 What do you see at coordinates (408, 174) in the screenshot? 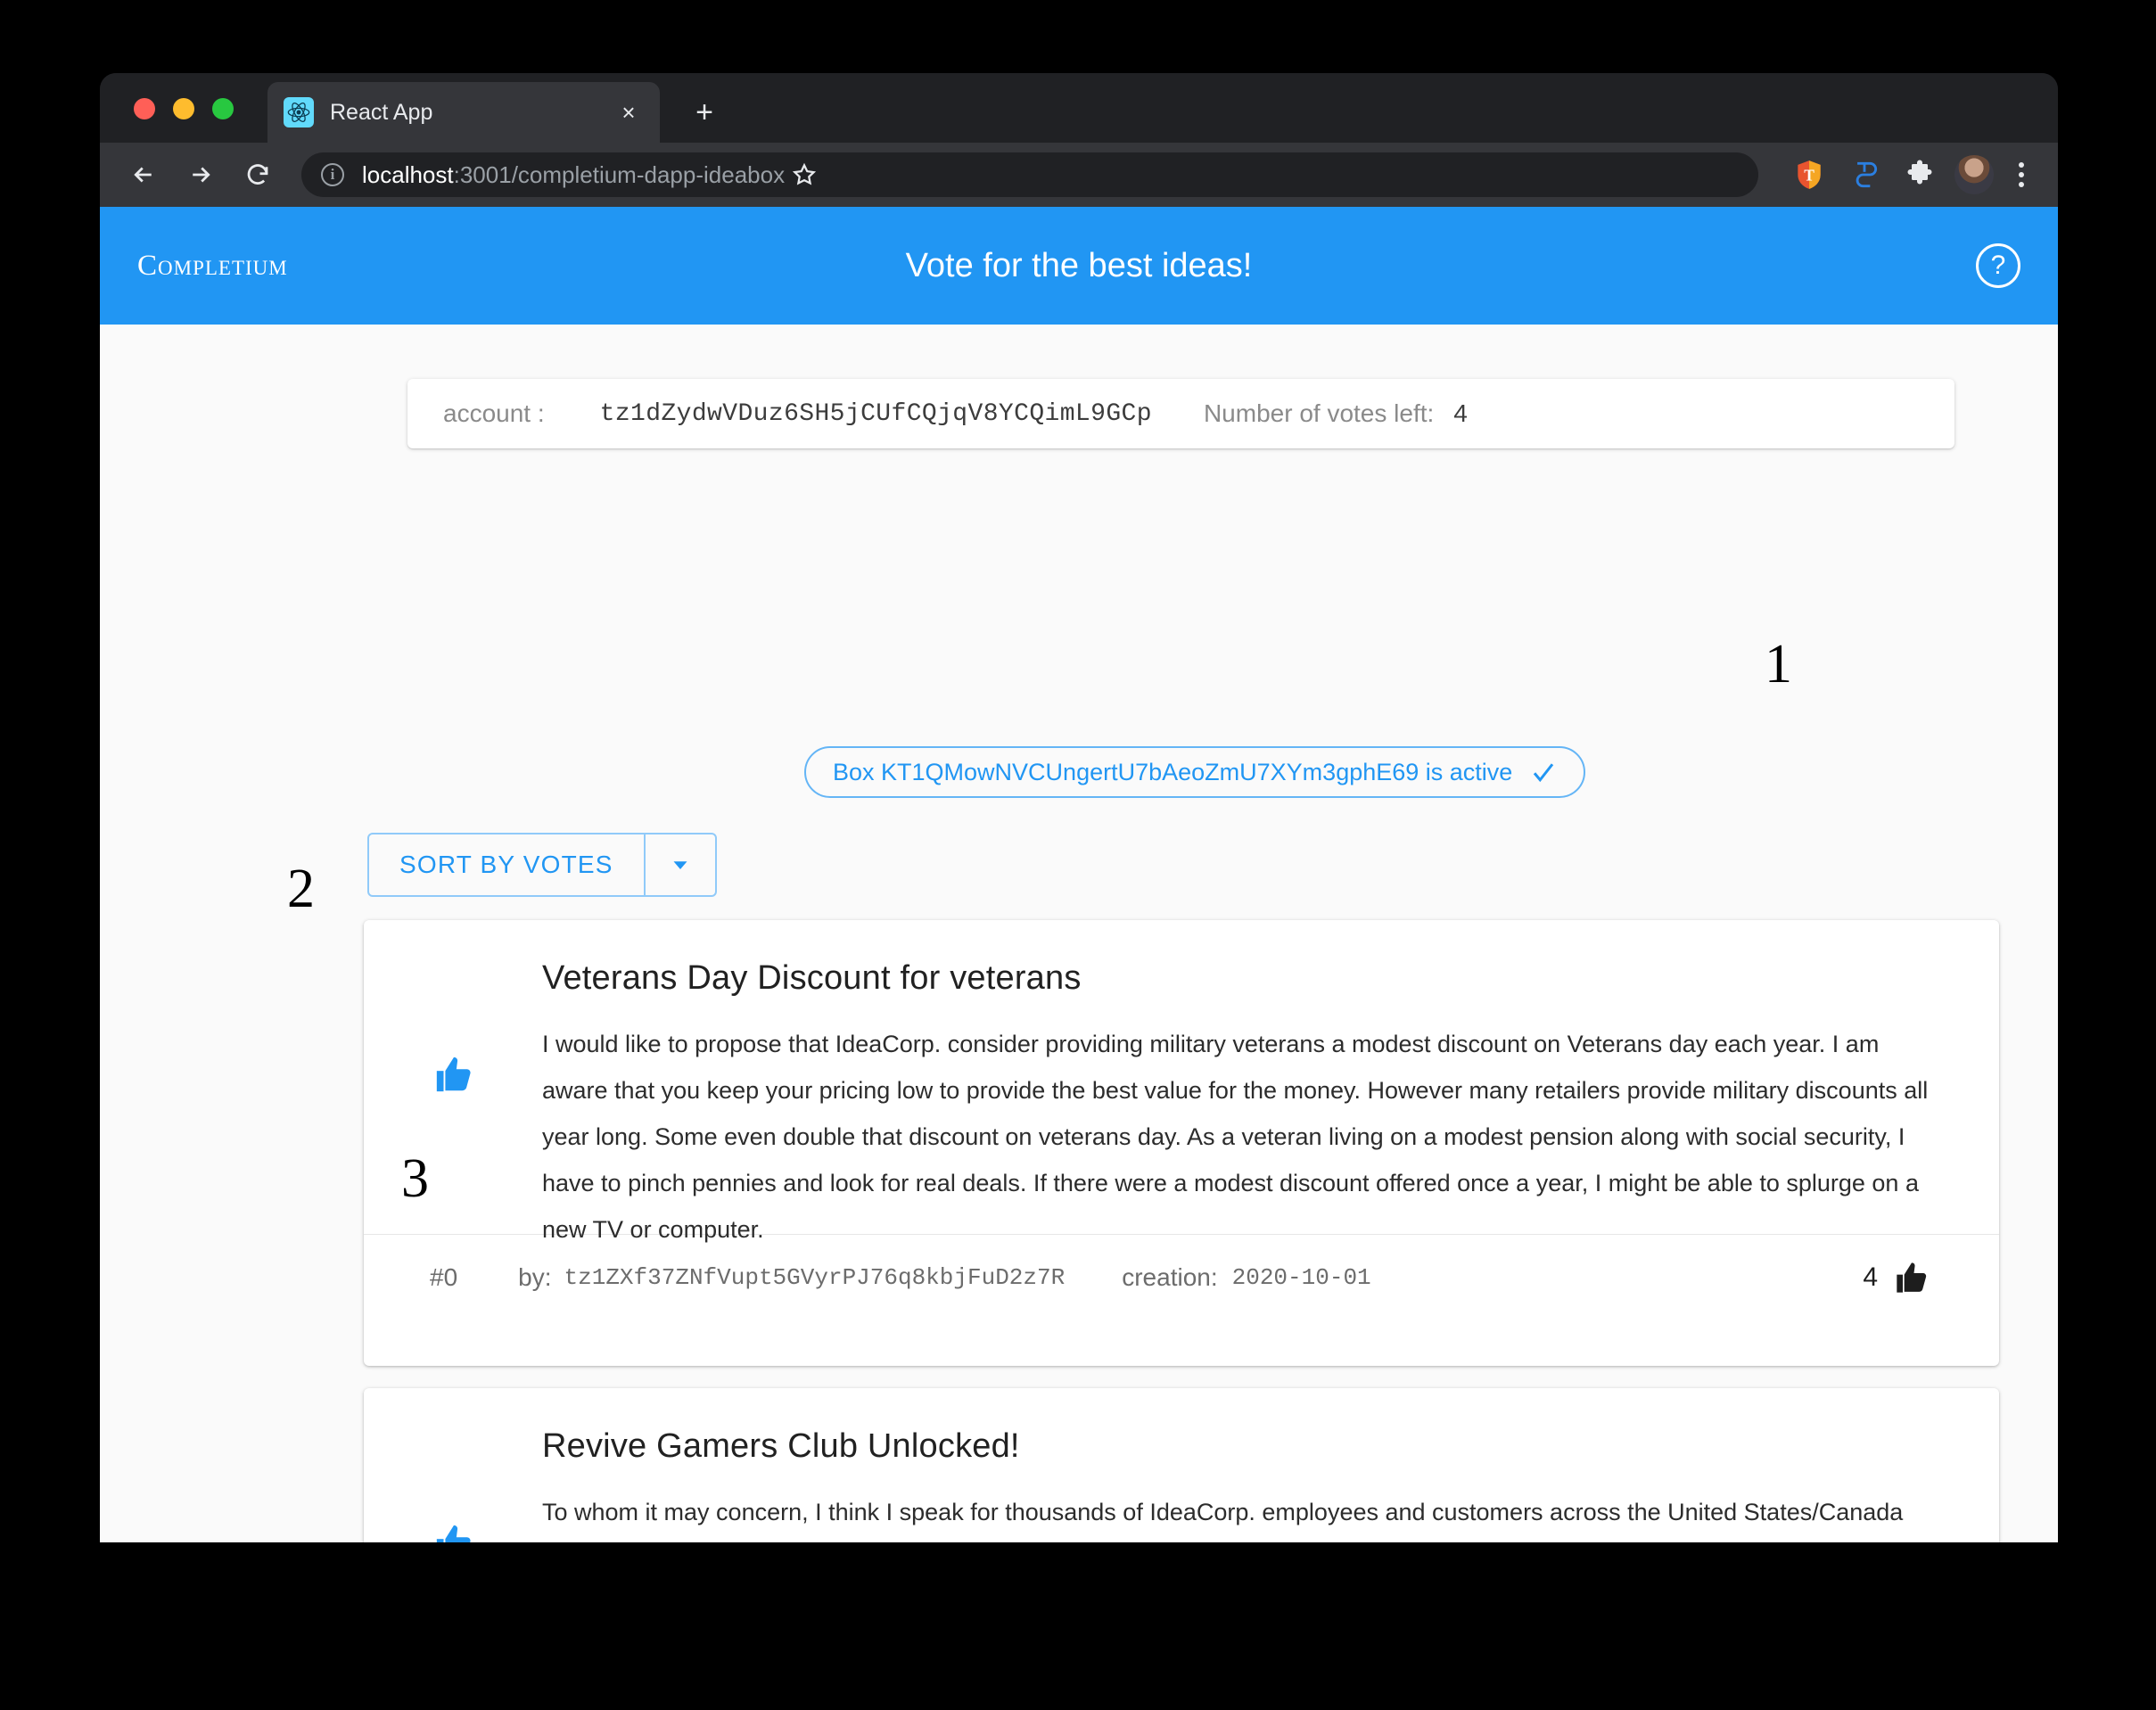
I see `url-host: localhost` at bounding box center [408, 174].